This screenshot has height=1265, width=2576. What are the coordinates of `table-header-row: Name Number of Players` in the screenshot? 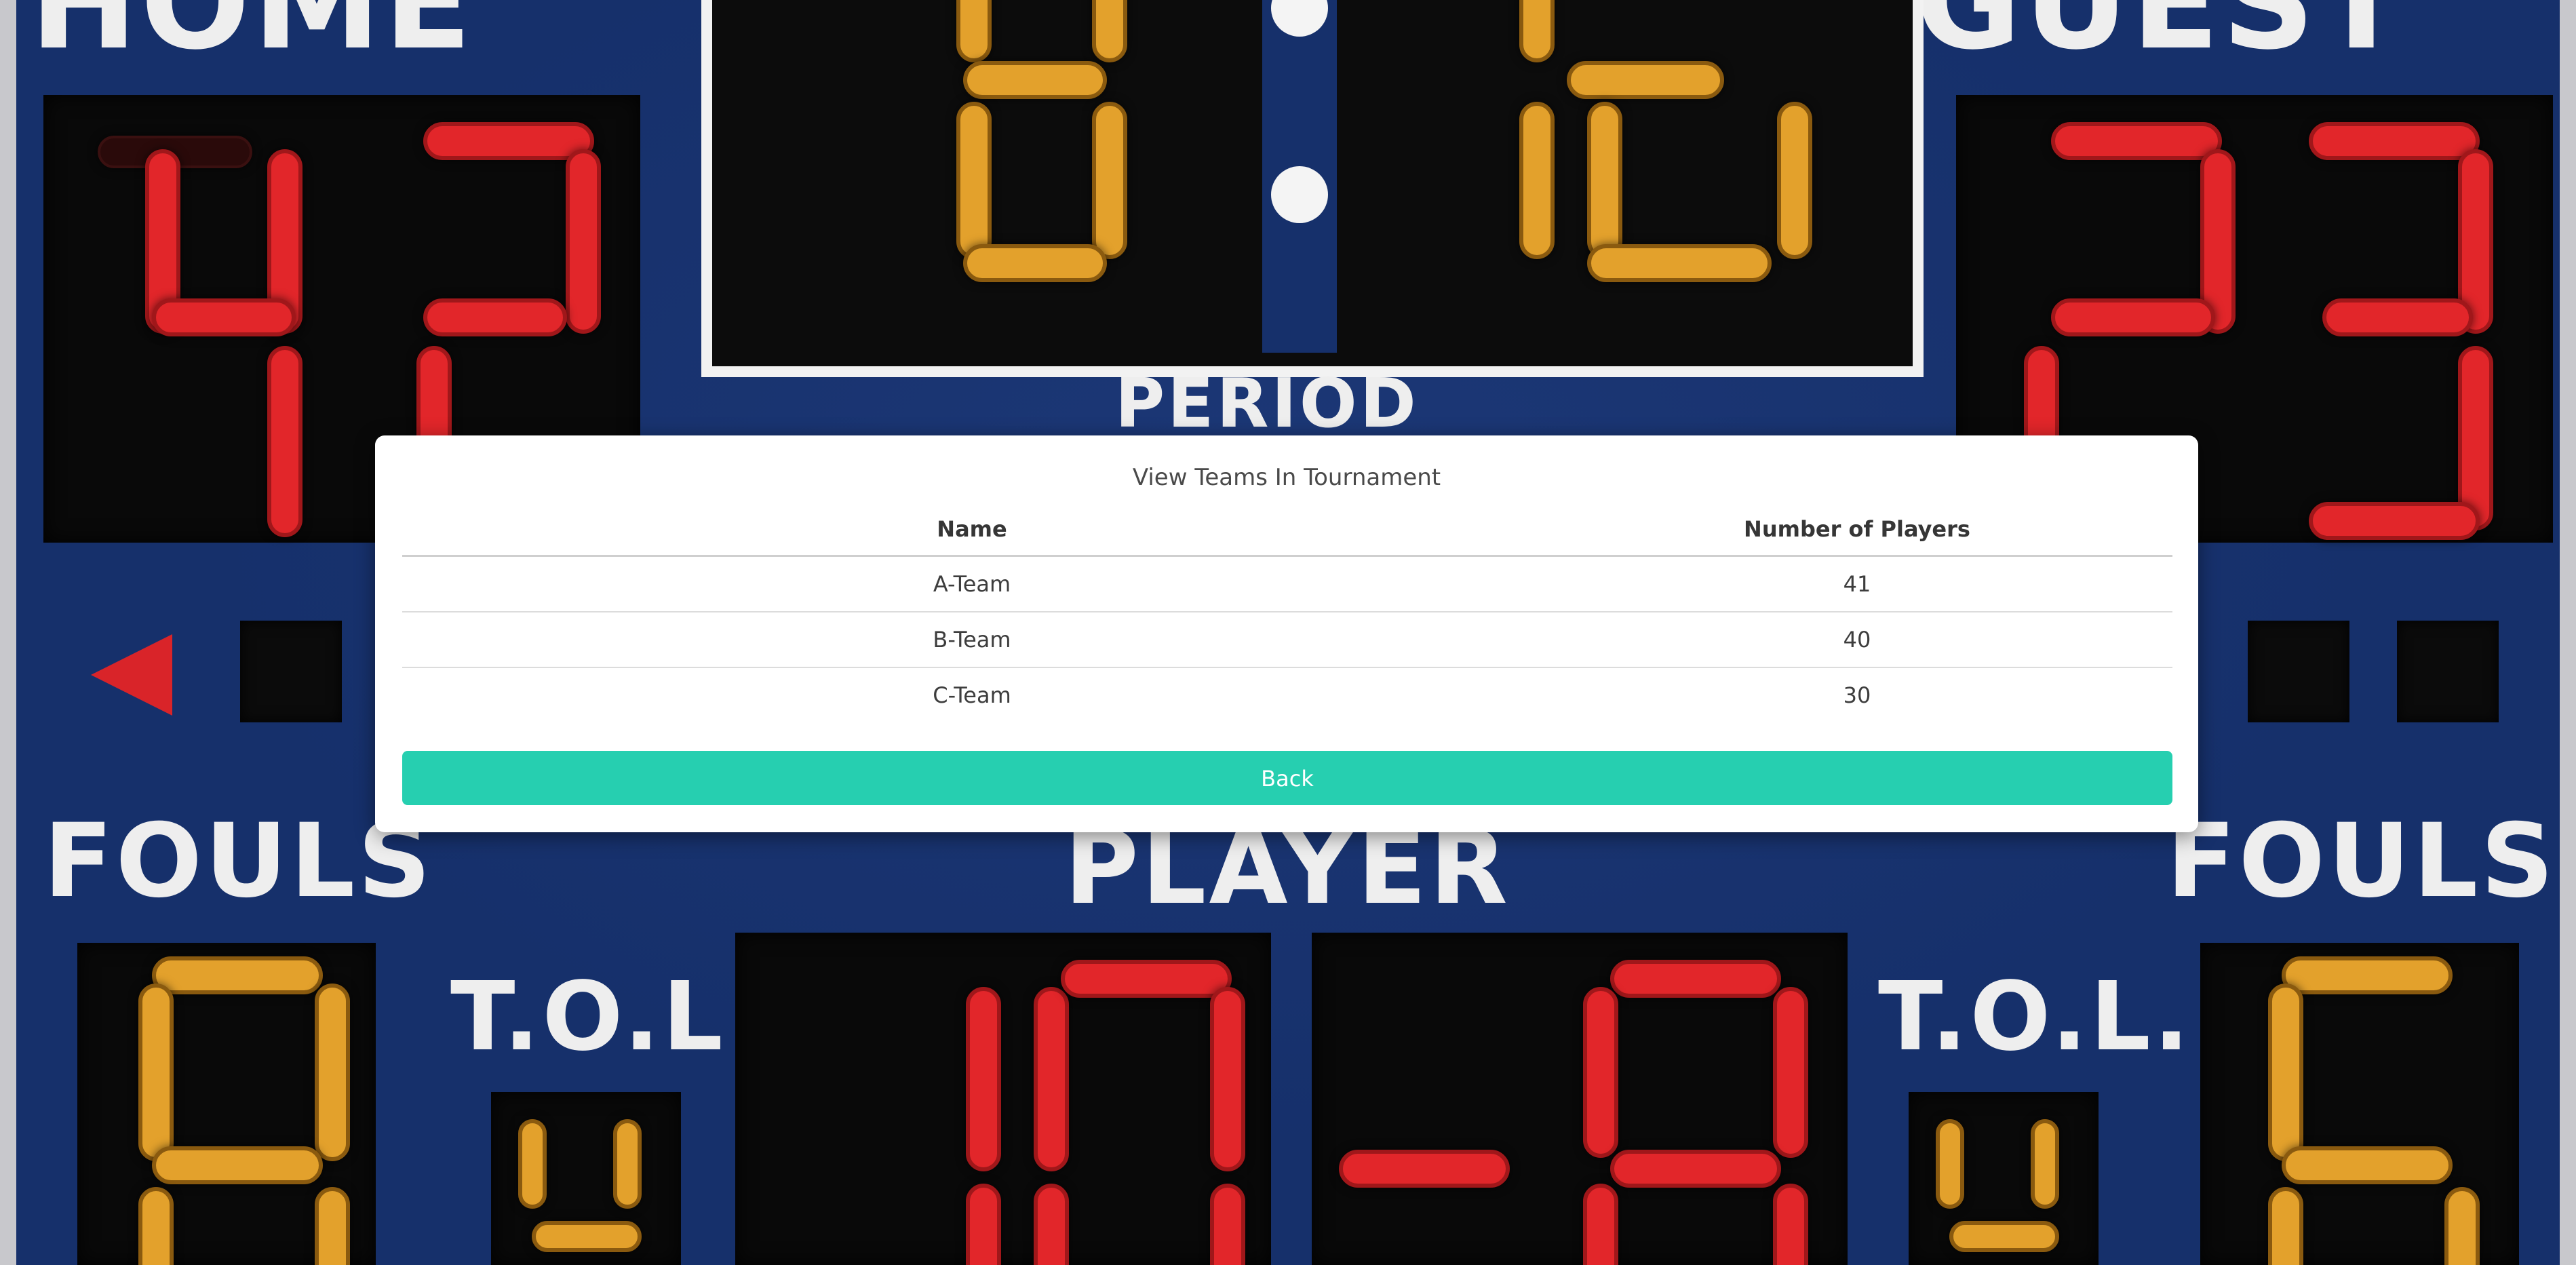 It's located at (1287, 530).